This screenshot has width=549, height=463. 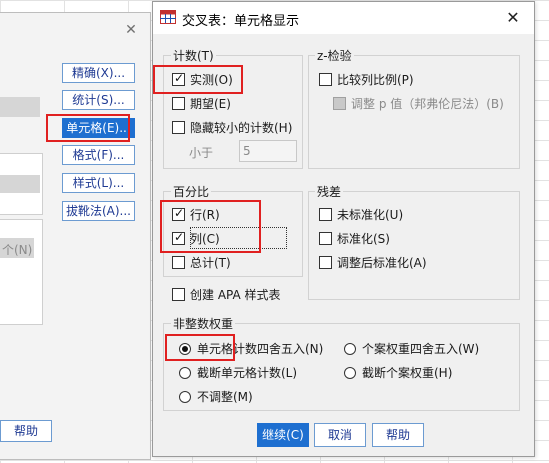 What do you see at coordinates (329, 191) in the screenshot?
I see `residuals-group-title: 残差` at bounding box center [329, 191].